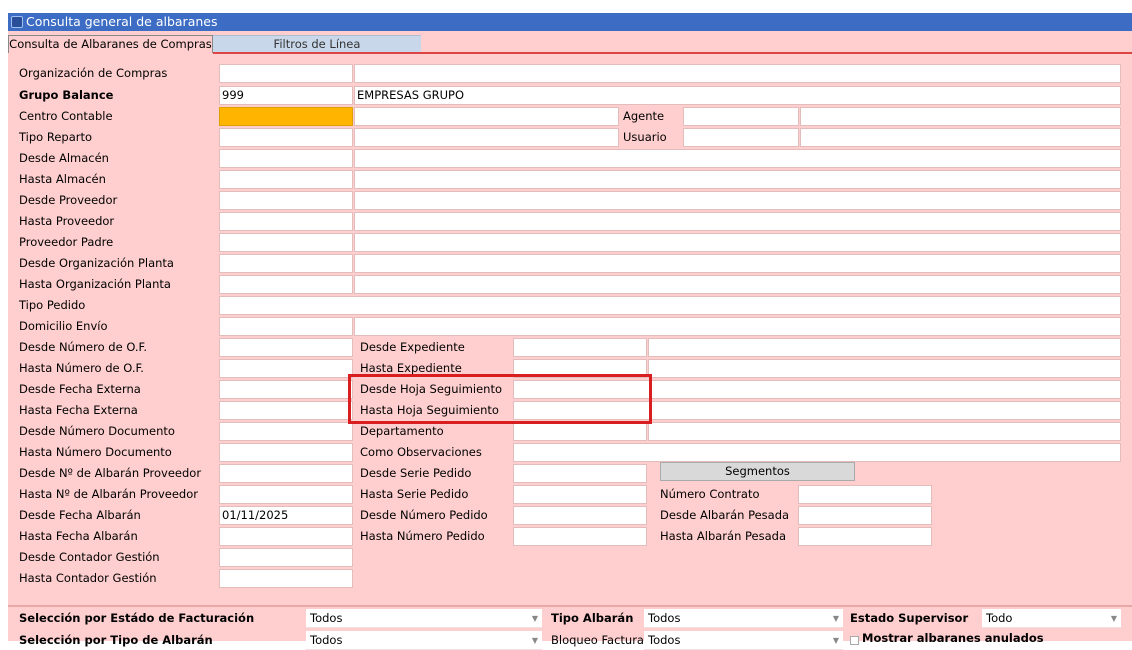 Image resolution: width=1132 pixels, height=650 pixels. Describe the element at coordinates (286, 242) in the screenshot. I see `proveedor-padre-field` at that location.